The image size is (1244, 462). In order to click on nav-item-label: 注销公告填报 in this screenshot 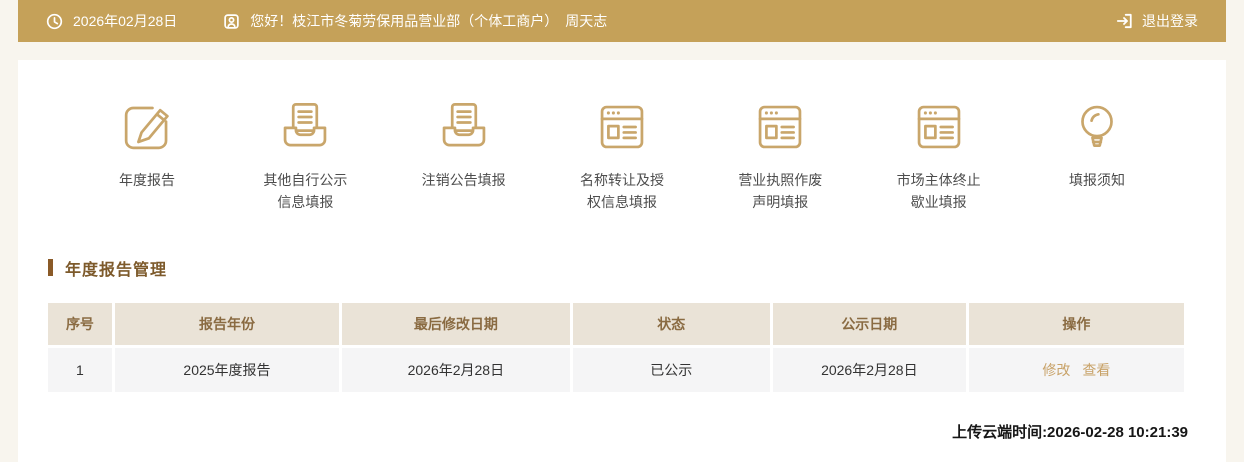, I will do `click(463, 180)`.